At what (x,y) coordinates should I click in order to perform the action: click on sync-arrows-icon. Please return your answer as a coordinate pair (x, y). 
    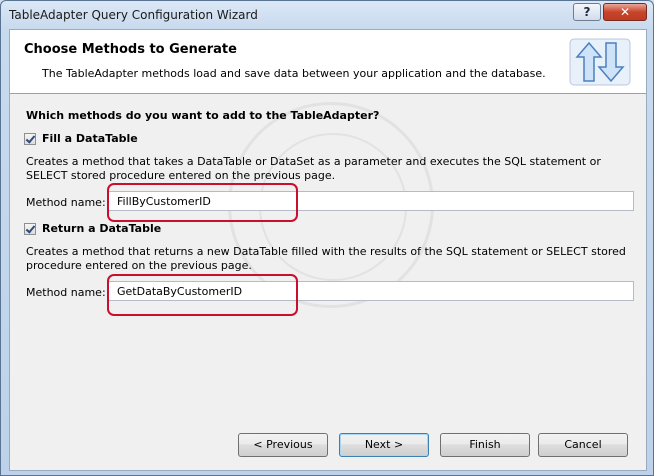
    Looking at the image, I should click on (600, 62).